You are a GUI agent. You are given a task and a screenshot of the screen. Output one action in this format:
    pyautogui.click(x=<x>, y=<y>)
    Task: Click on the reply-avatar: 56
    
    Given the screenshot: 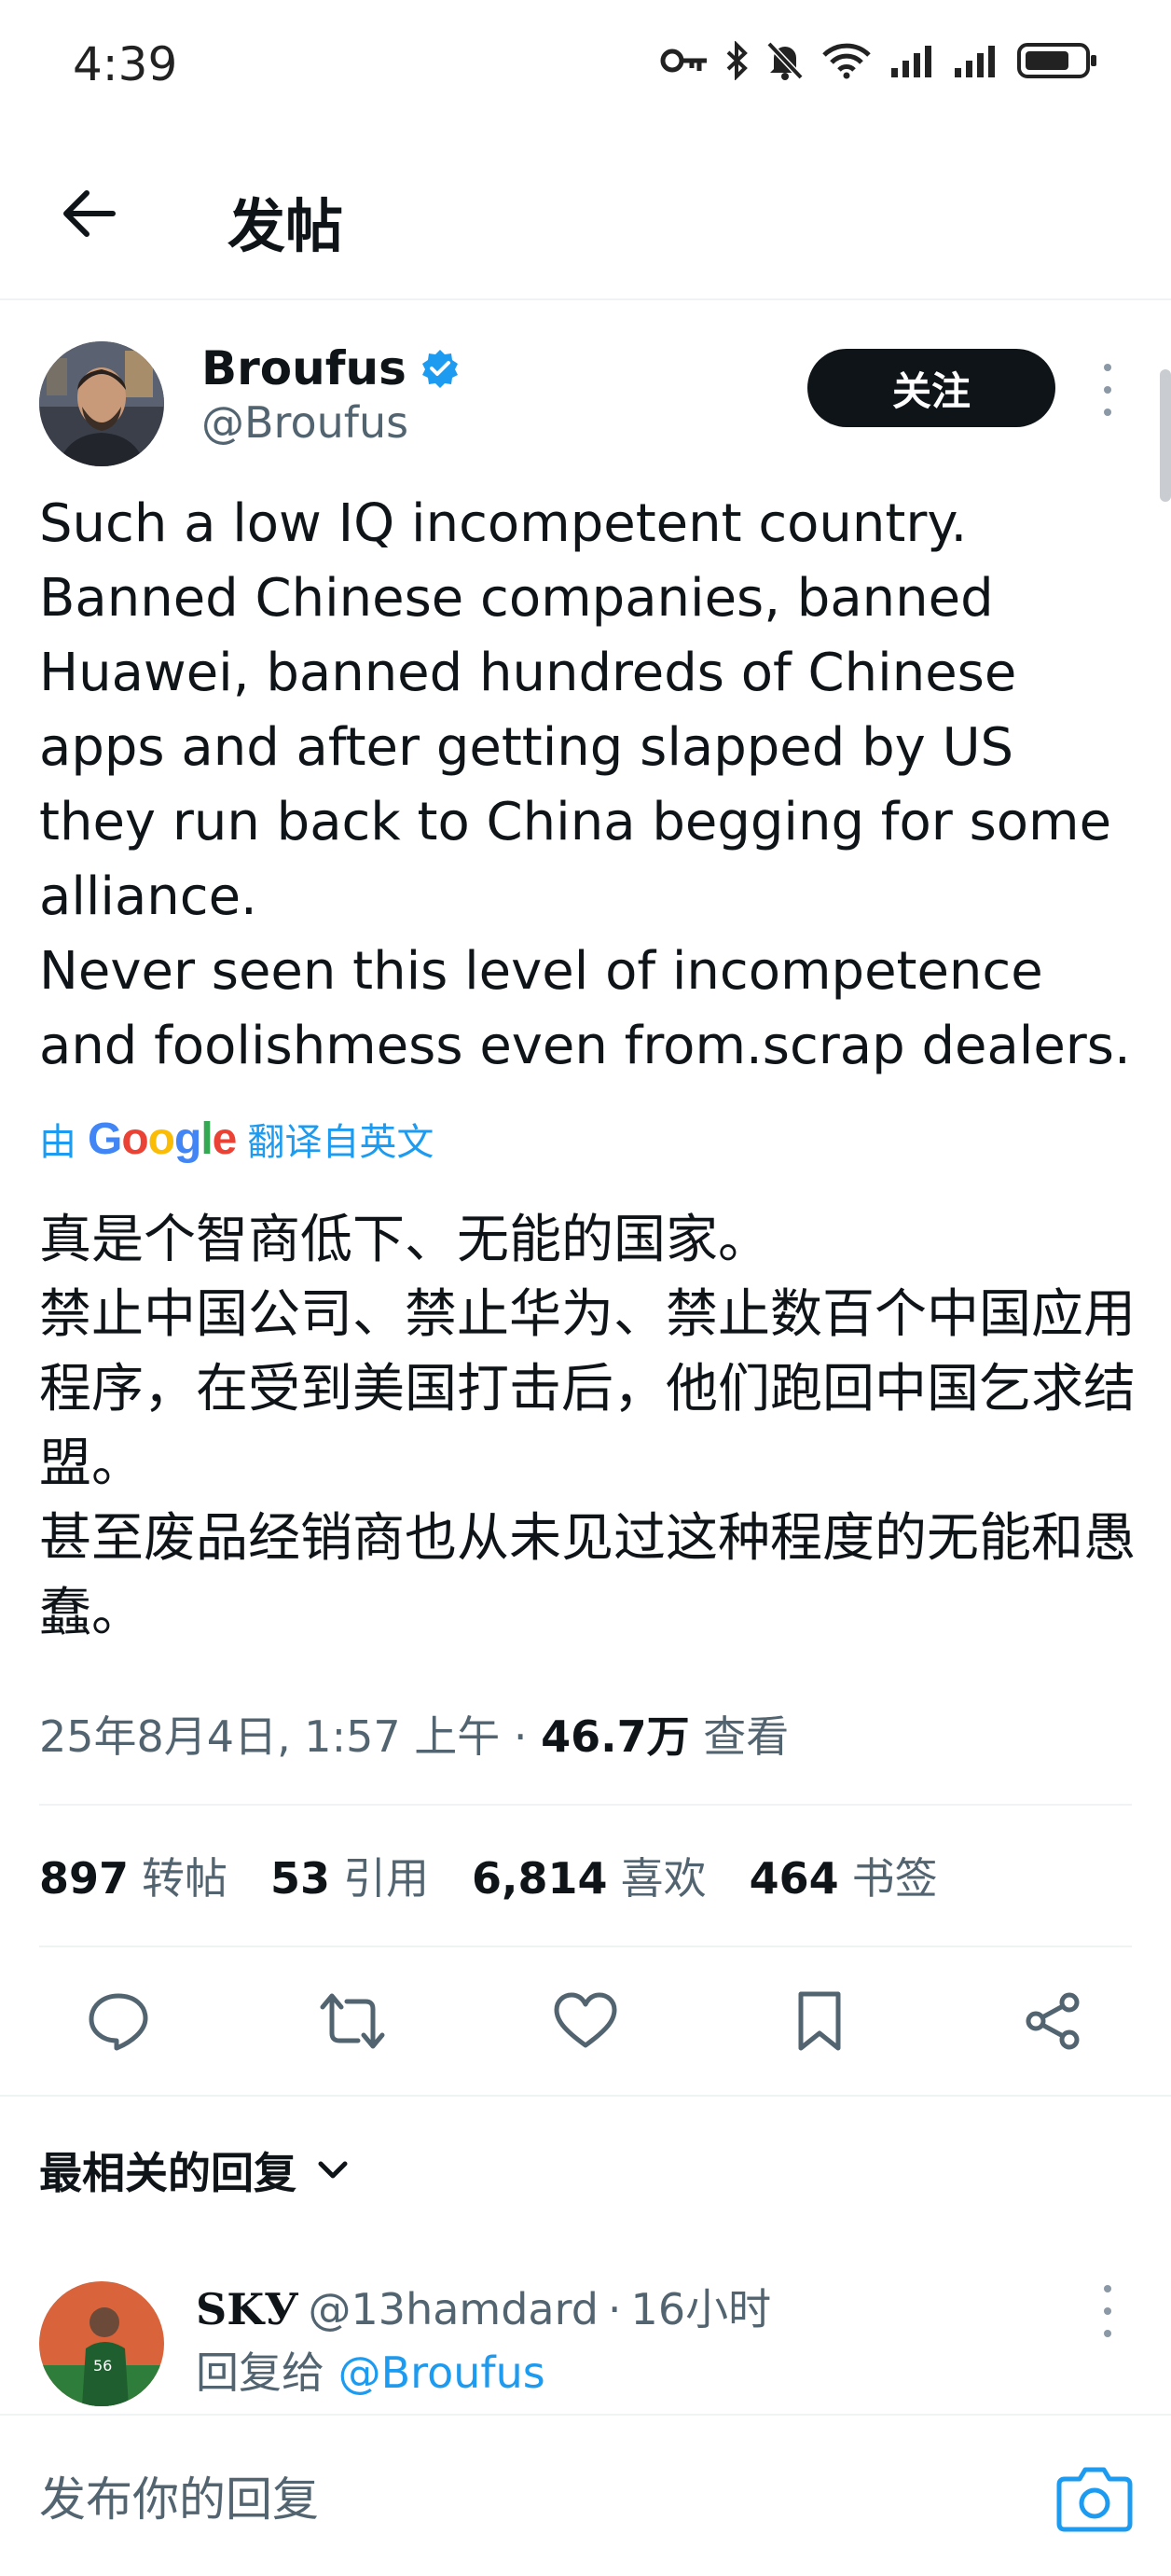 What is the action you would take?
    pyautogui.click(x=101, y=2343)
    